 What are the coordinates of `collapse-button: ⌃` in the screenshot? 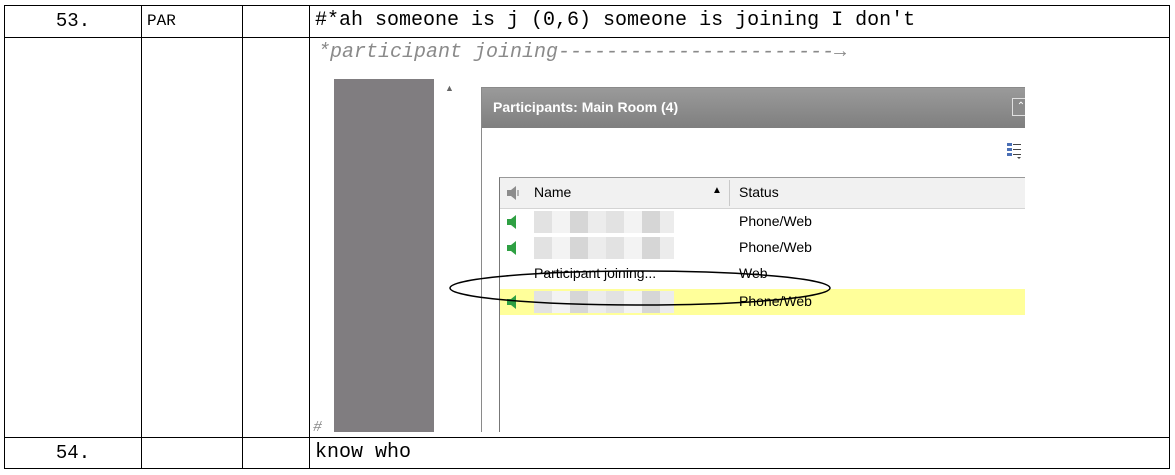 It's located at (1018, 107).